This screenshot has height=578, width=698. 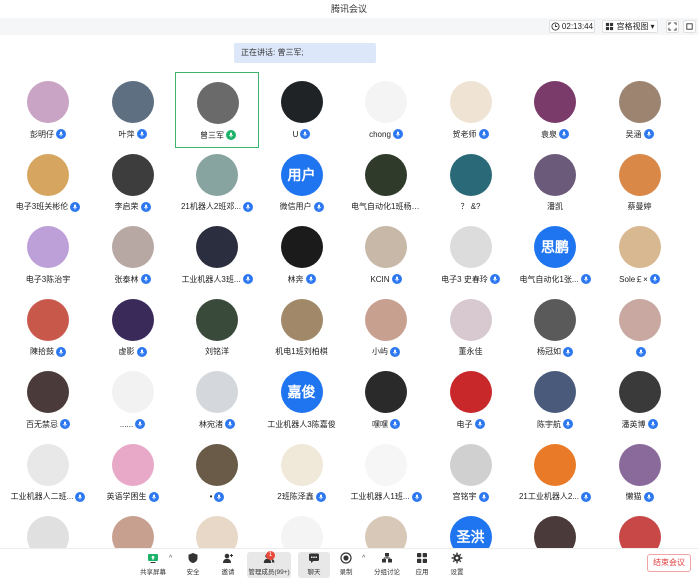 I want to click on restore-button, so click(x=689, y=26).